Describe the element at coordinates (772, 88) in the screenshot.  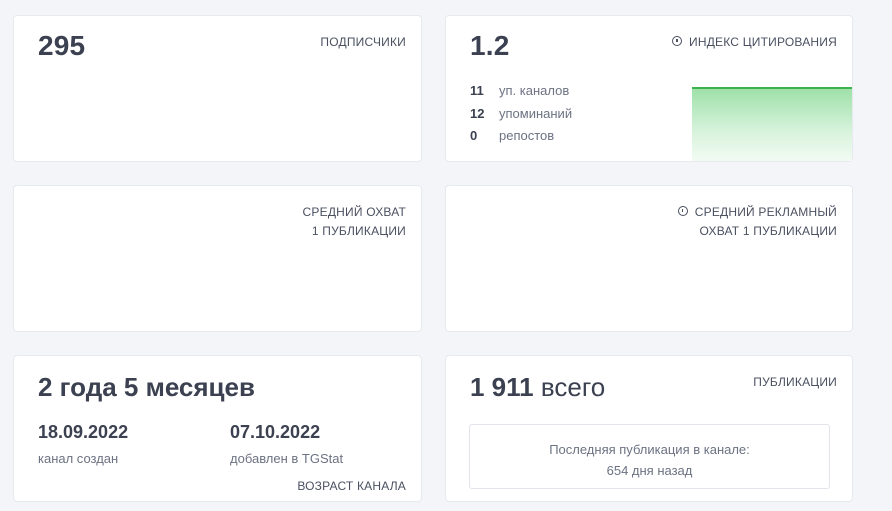
I see `sparkline-line` at that location.